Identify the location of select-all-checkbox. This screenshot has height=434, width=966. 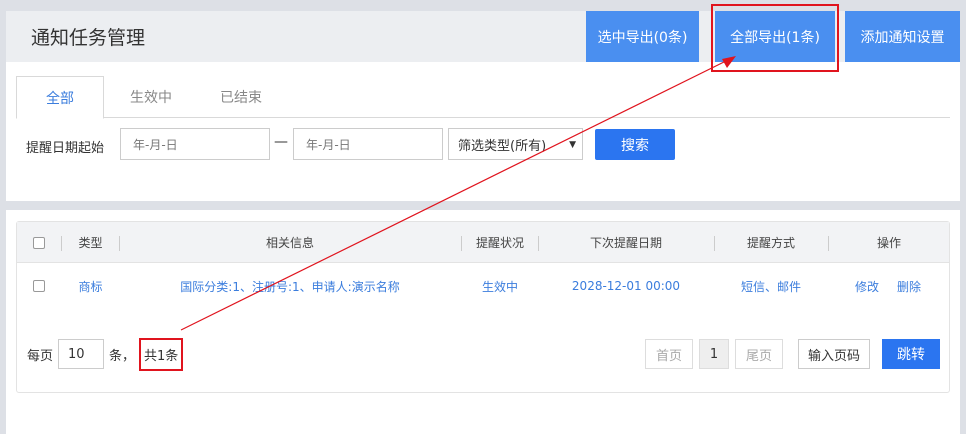
(39, 242).